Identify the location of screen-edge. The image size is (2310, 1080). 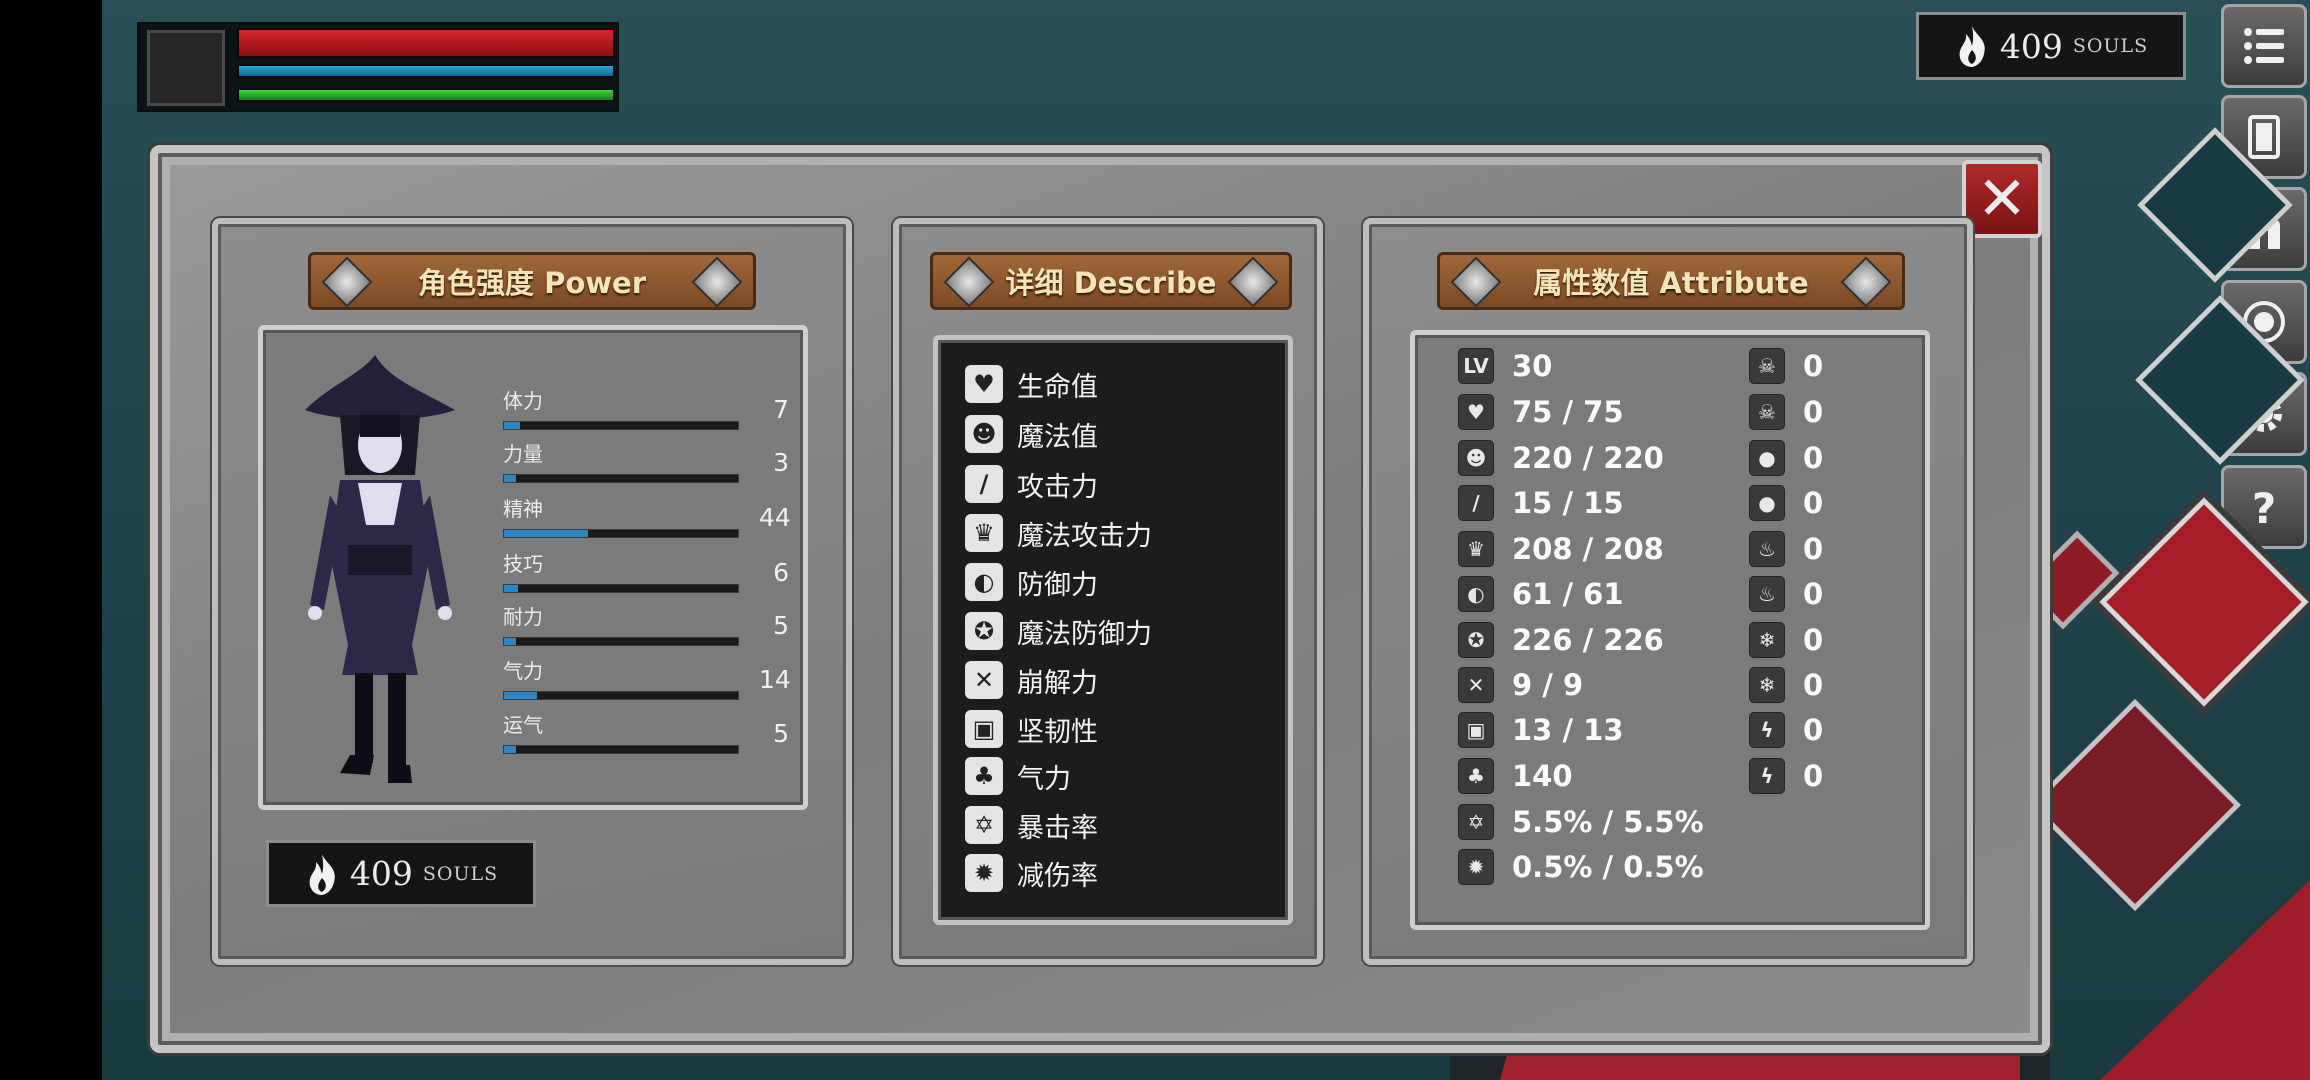
(51, 540).